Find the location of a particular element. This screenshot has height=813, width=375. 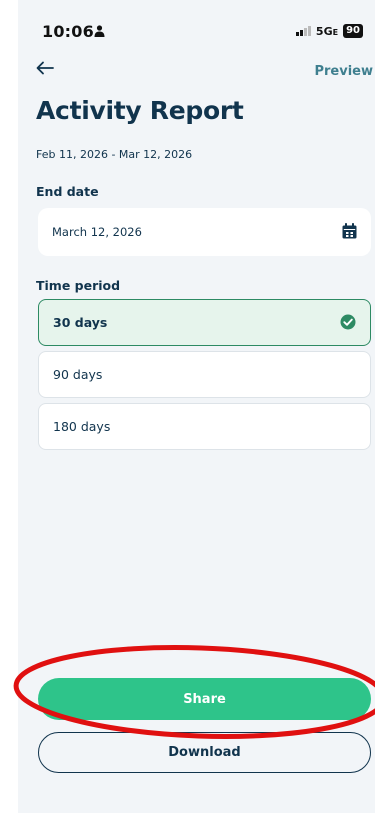

date-range-text: Feb 11, 2026 - Mar 12, 2026 is located at coordinates (114, 154).